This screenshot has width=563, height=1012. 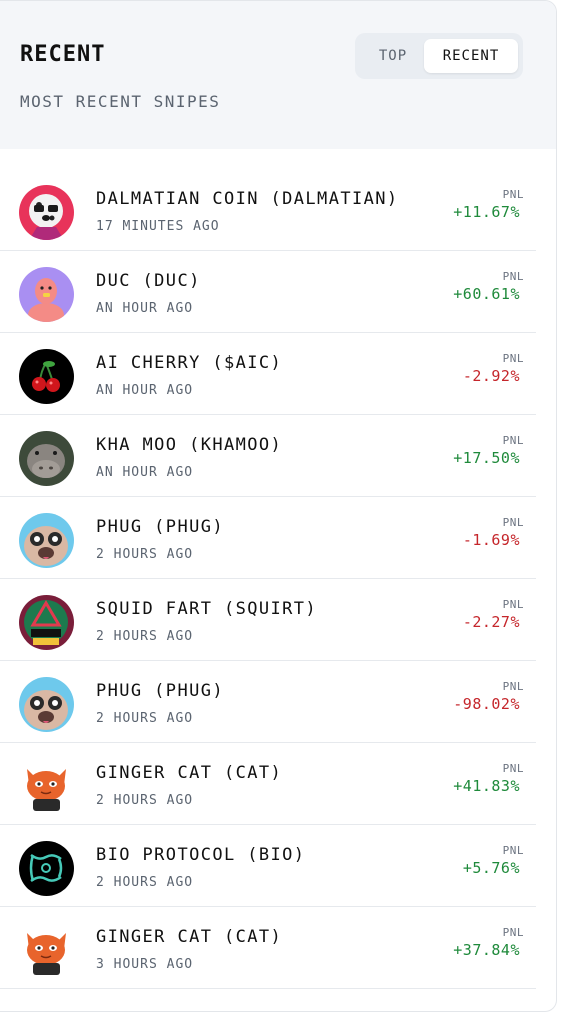 I want to click on squid-fart-avatar-icon, so click(x=46, y=622).